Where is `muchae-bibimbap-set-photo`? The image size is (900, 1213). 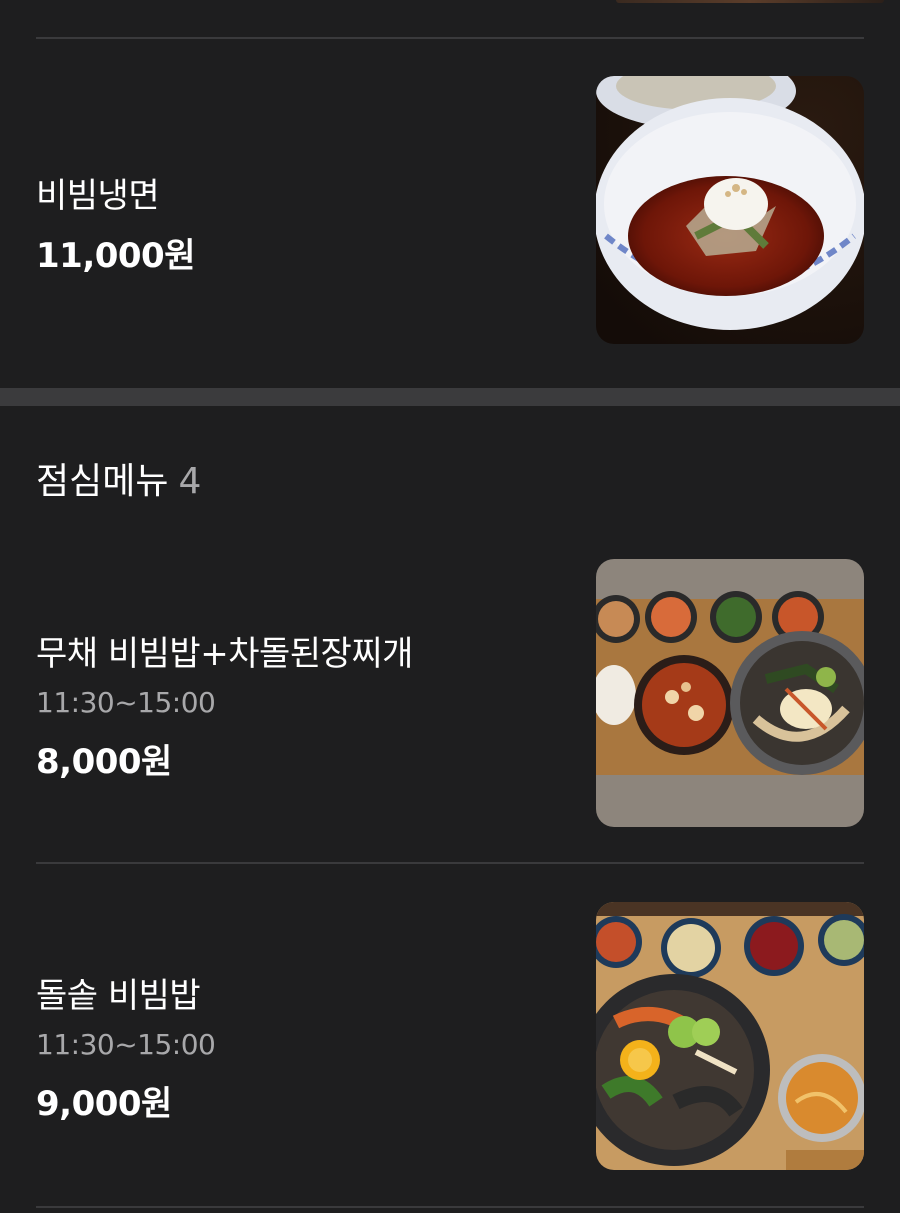
muchae-bibimbap-set-photo is located at coordinates (730, 693).